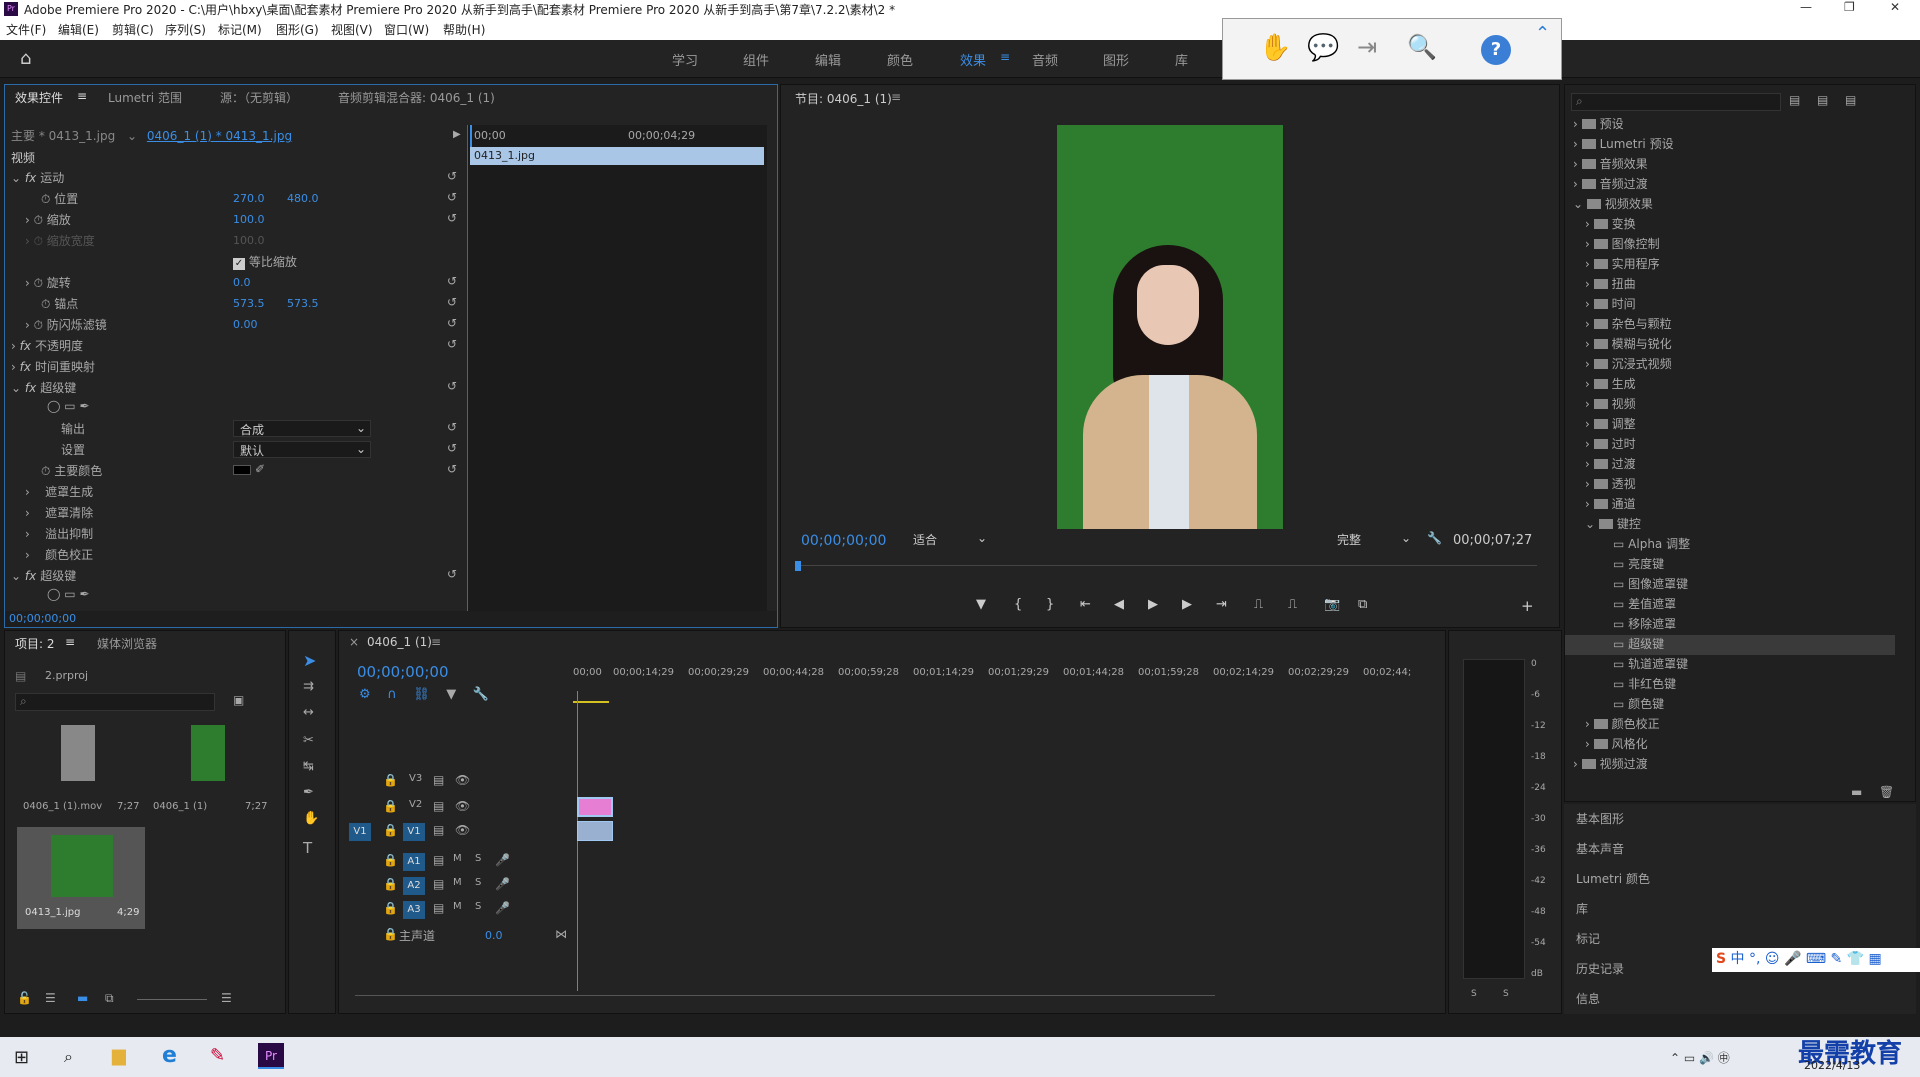 Image resolution: width=1920 pixels, height=1077 pixels. Describe the element at coordinates (685, 59) in the screenshot. I see `workspace-learn: 学习` at that location.